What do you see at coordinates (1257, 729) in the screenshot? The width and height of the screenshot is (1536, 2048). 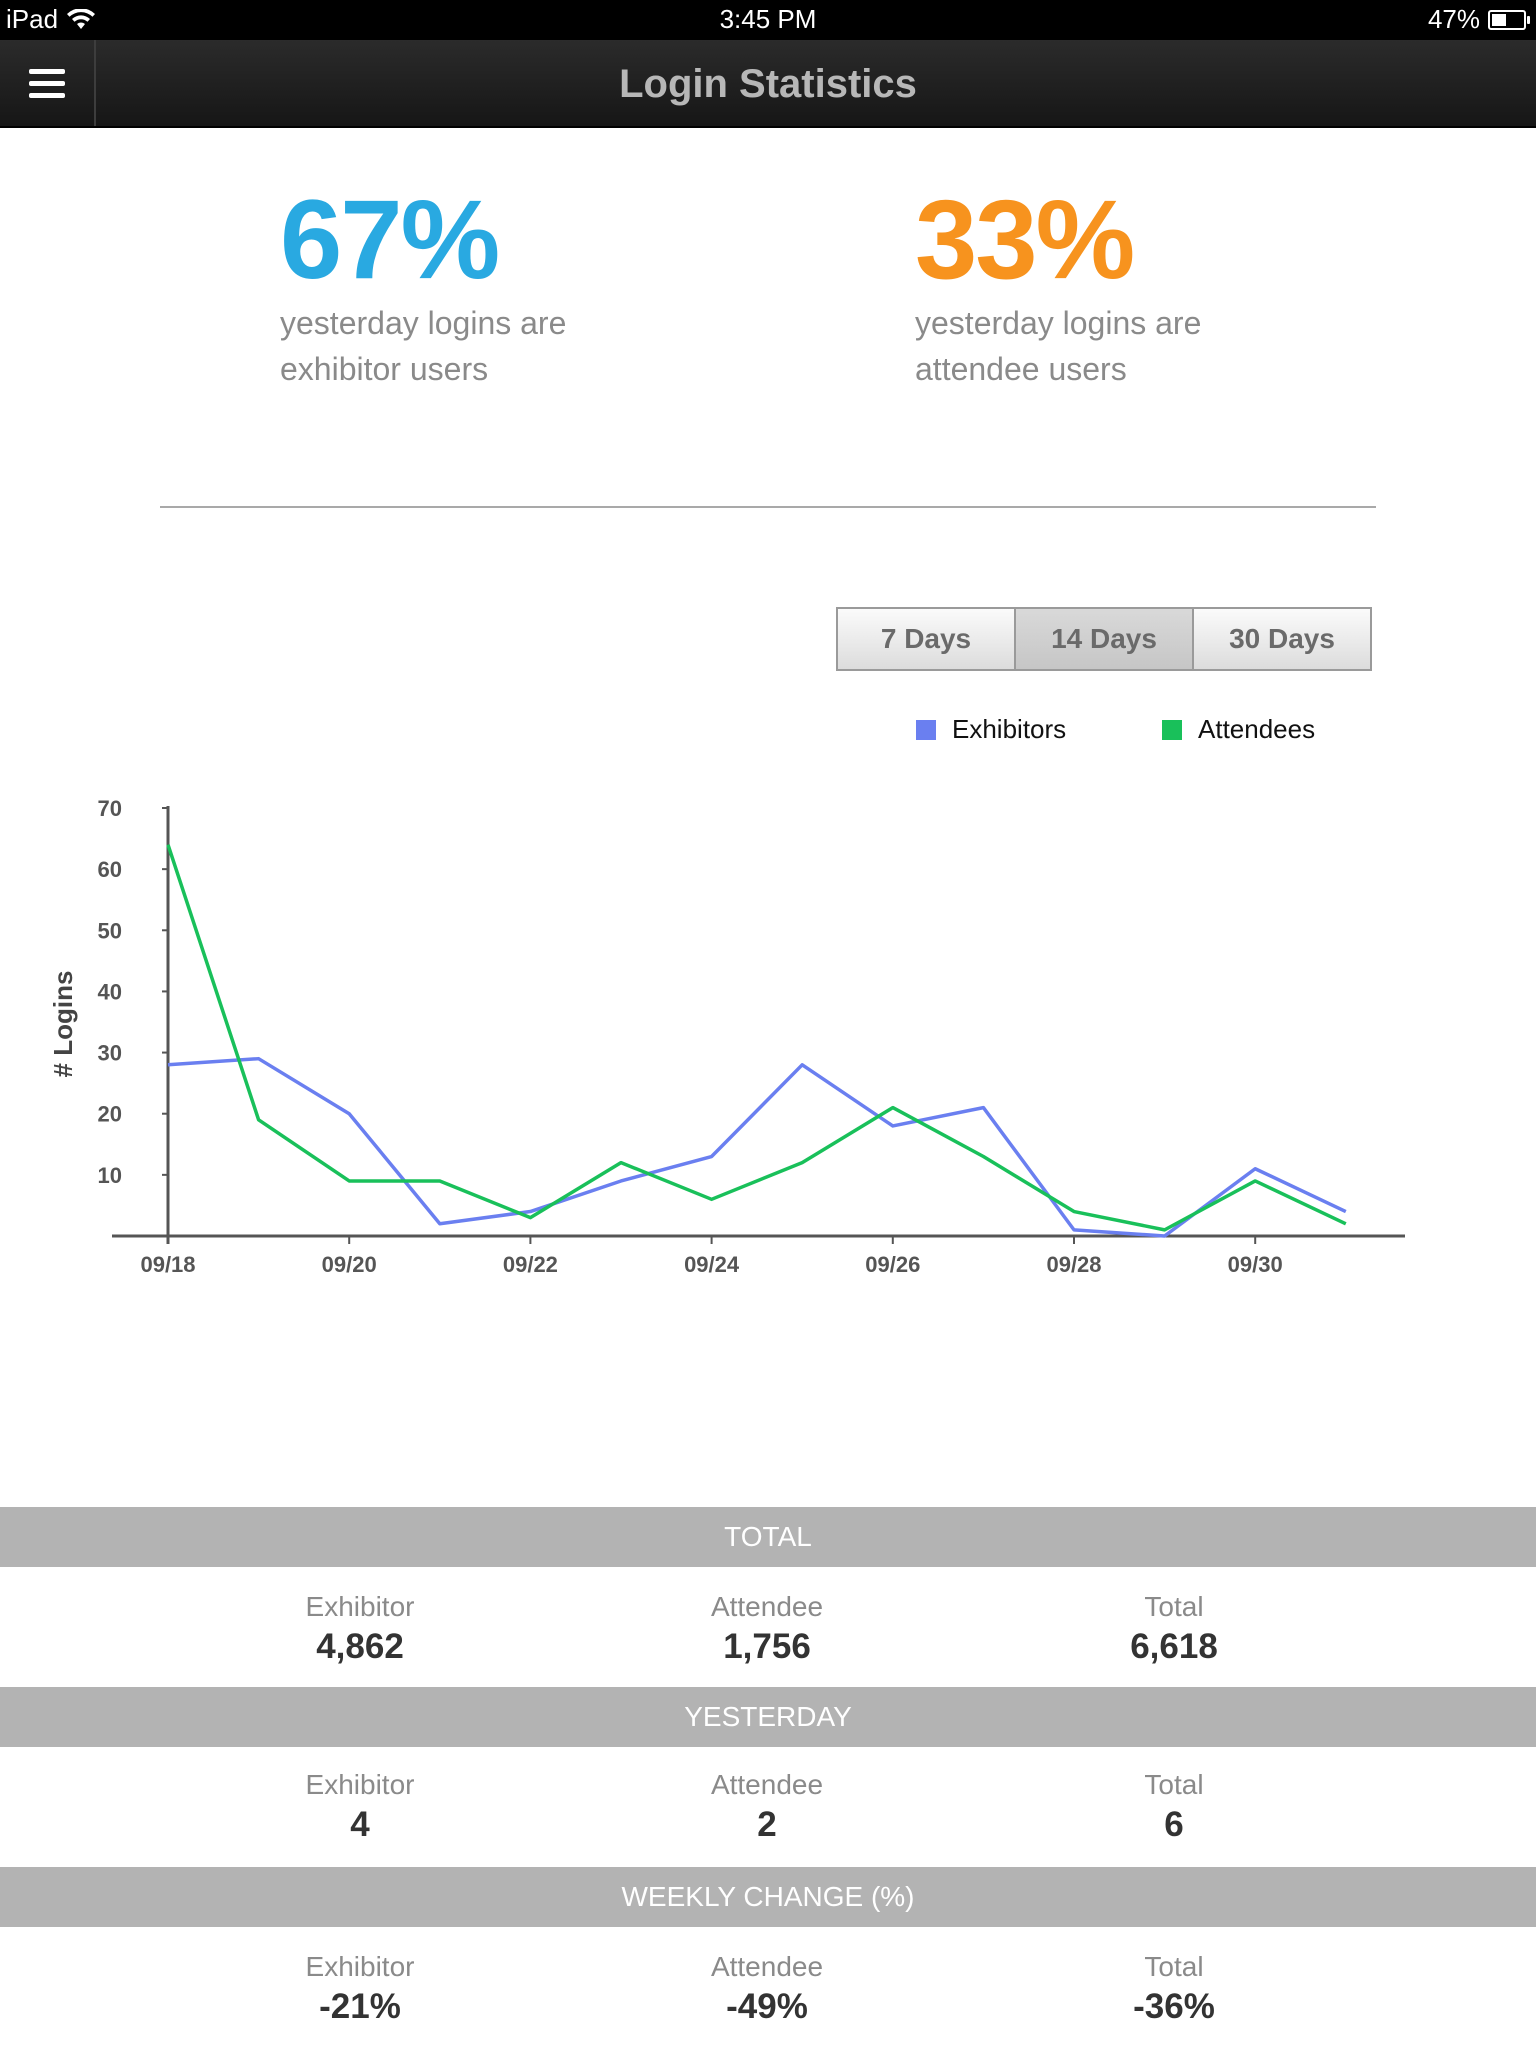 I see `legend-attendees-label: Attendees` at bounding box center [1257, 729].